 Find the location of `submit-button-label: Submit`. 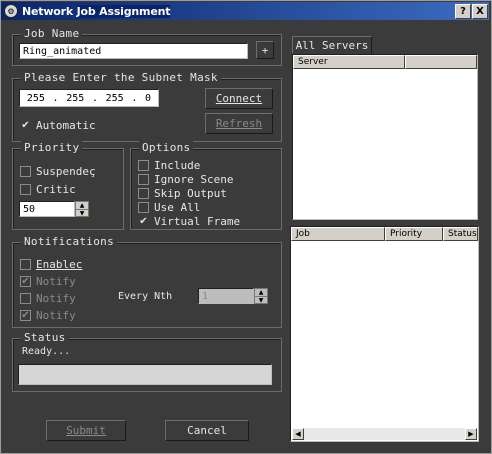

submit-button-label: Submit is located at coordinates (86, 430).